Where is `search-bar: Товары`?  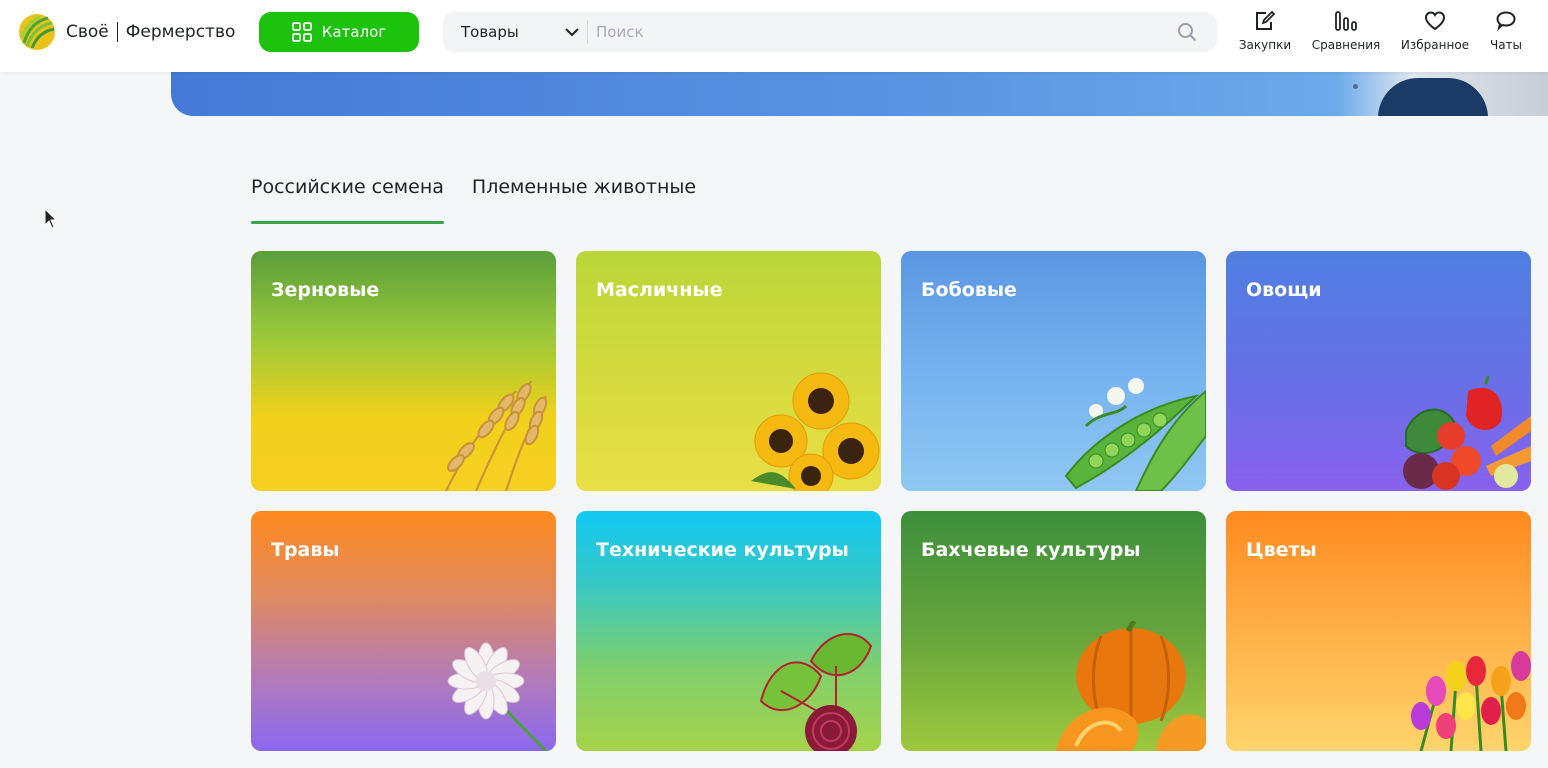 search-bar: Товары is located at coordinates (830, 32).